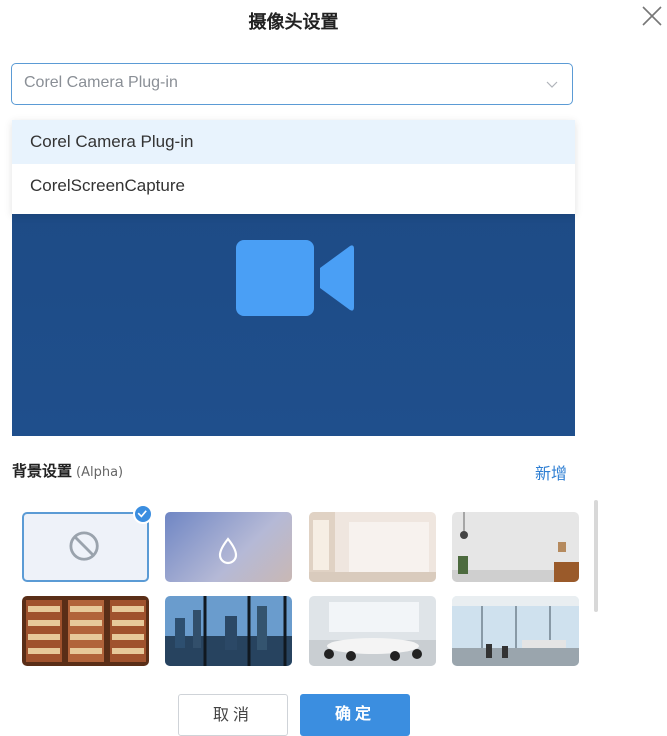 This screenshot has width=667, height=736. I want to click on add-background-link: 新增, so click(551, 472).